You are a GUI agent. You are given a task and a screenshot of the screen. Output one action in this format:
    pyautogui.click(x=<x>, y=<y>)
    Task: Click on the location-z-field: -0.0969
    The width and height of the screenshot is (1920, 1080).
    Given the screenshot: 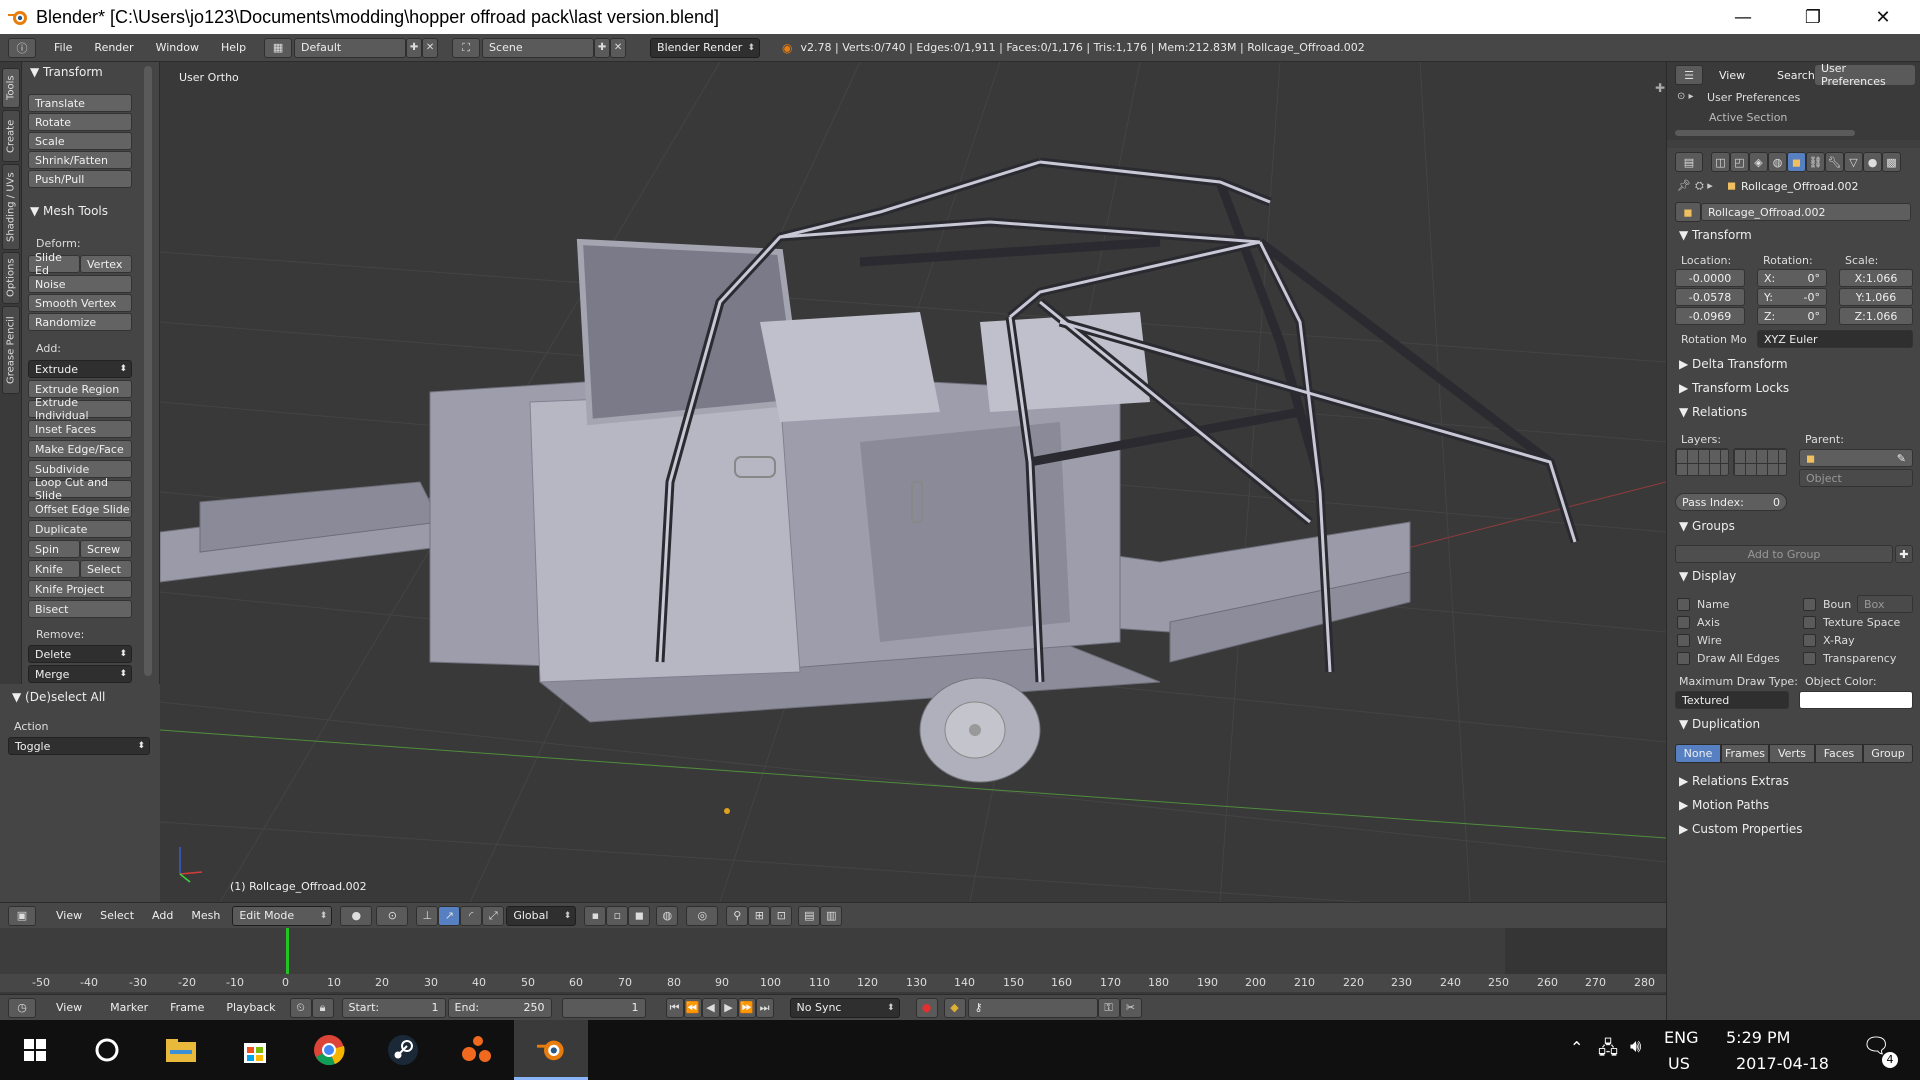 What is the action you would take?
    pyautogui.click(x=1710, y=316)
    